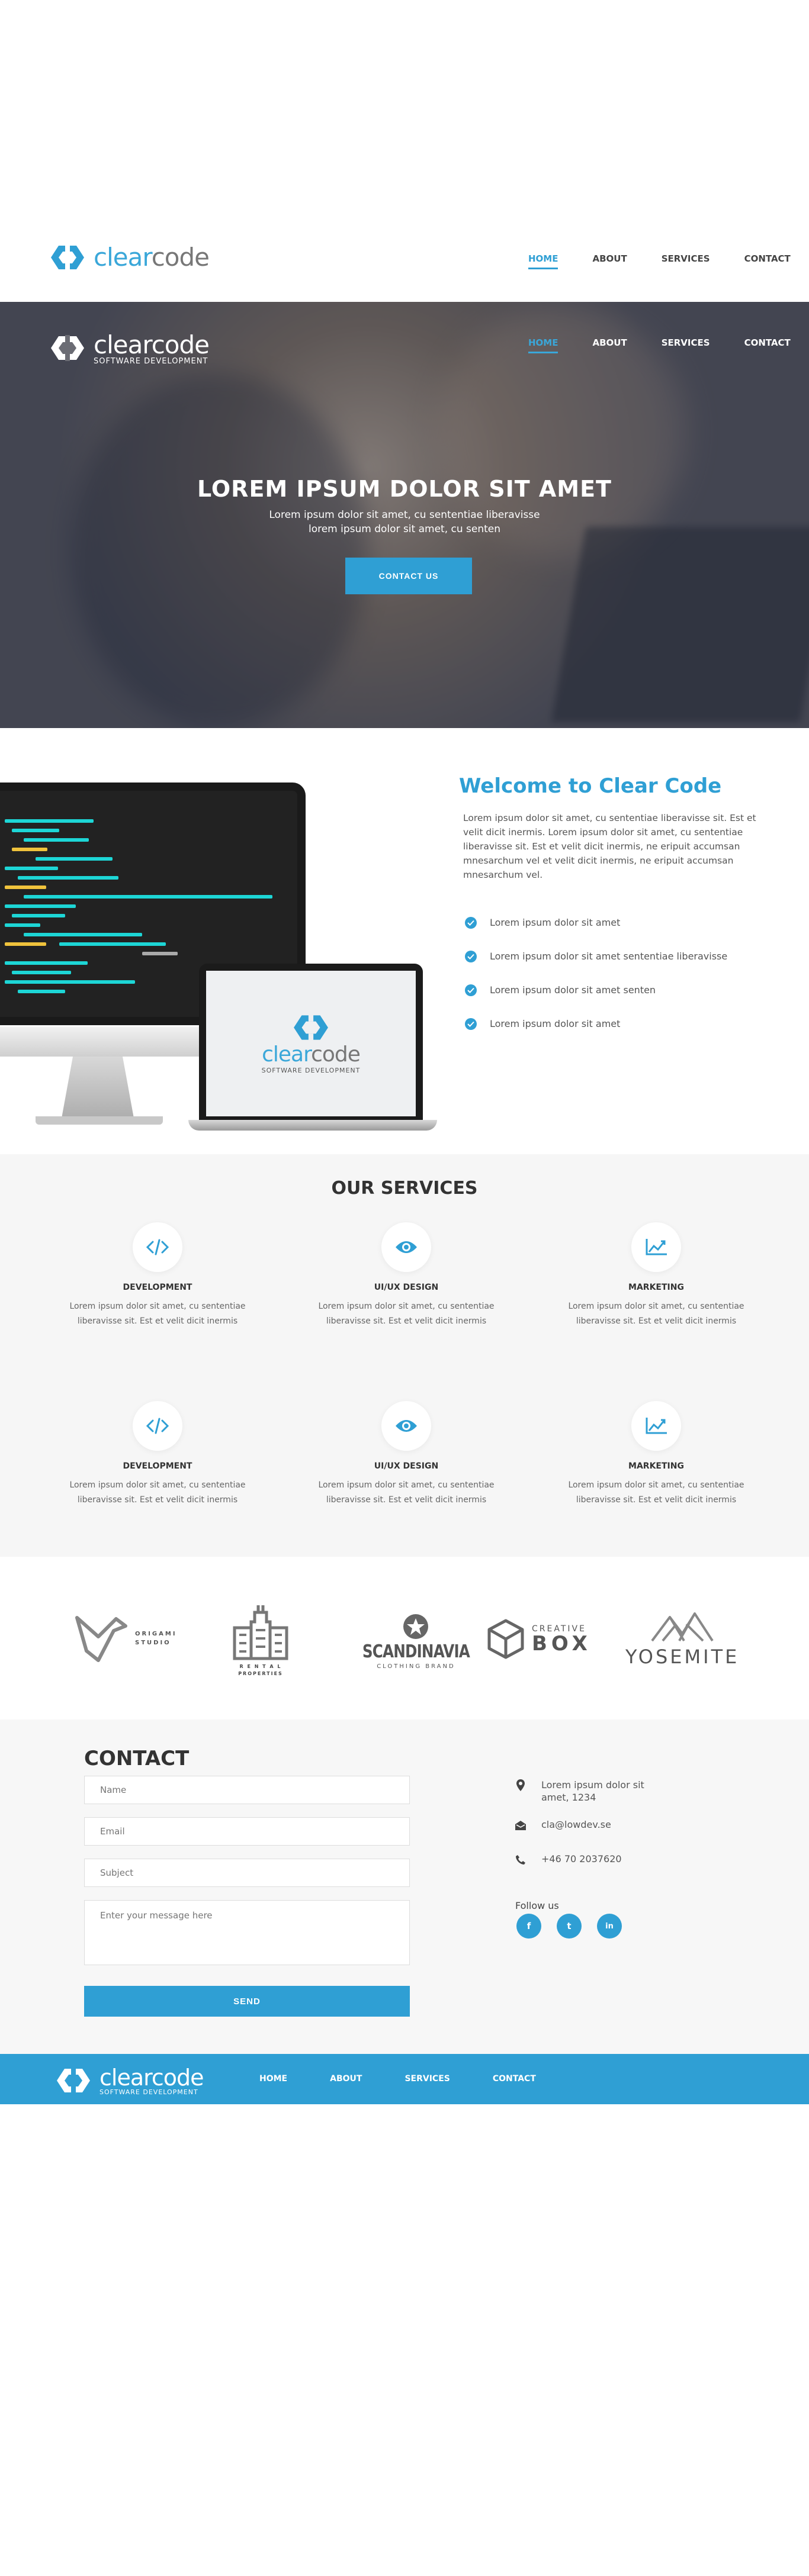 Image resolution: width=809 pixels, height=2576 pixels. I want to click on footer-nav: HOME ABOUT SERVICES CONTACT, so click(397, 2079).